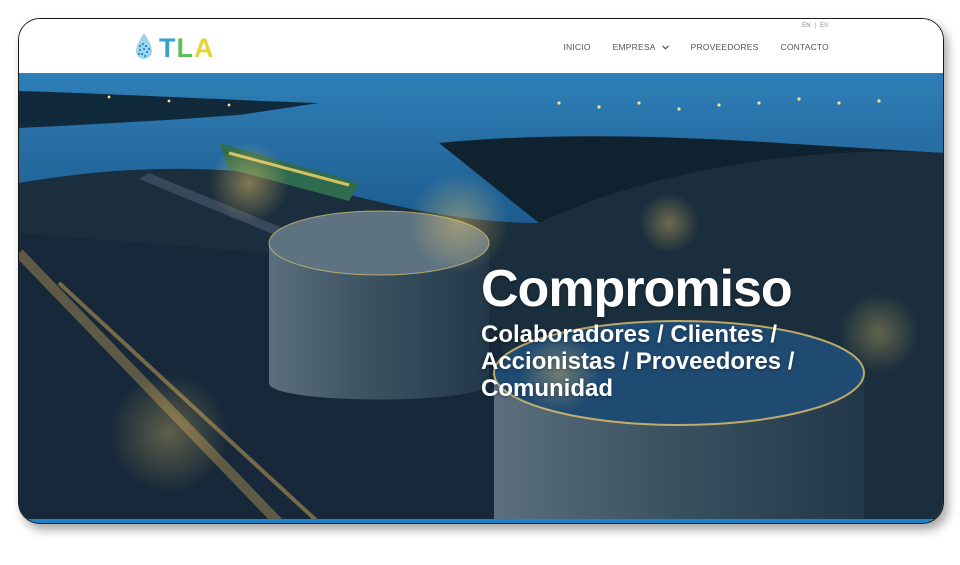 This screenshot has width=960, height=565. What do you see at coordinates (824, 26) in the screenshot?
I see `lang-es-link: ES` at bounding box center [824, 26].